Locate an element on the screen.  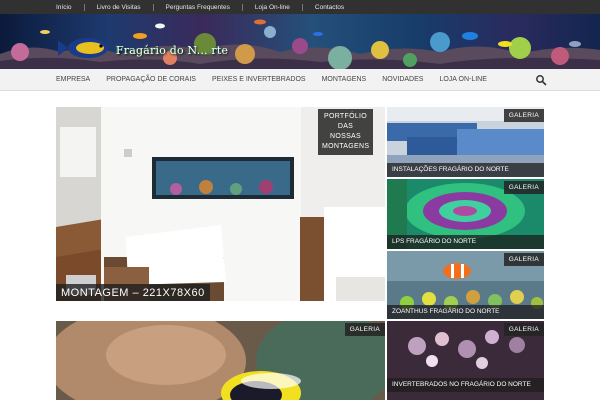
bottom-feature-tile: Galeria is located at coordinates (220, 360).